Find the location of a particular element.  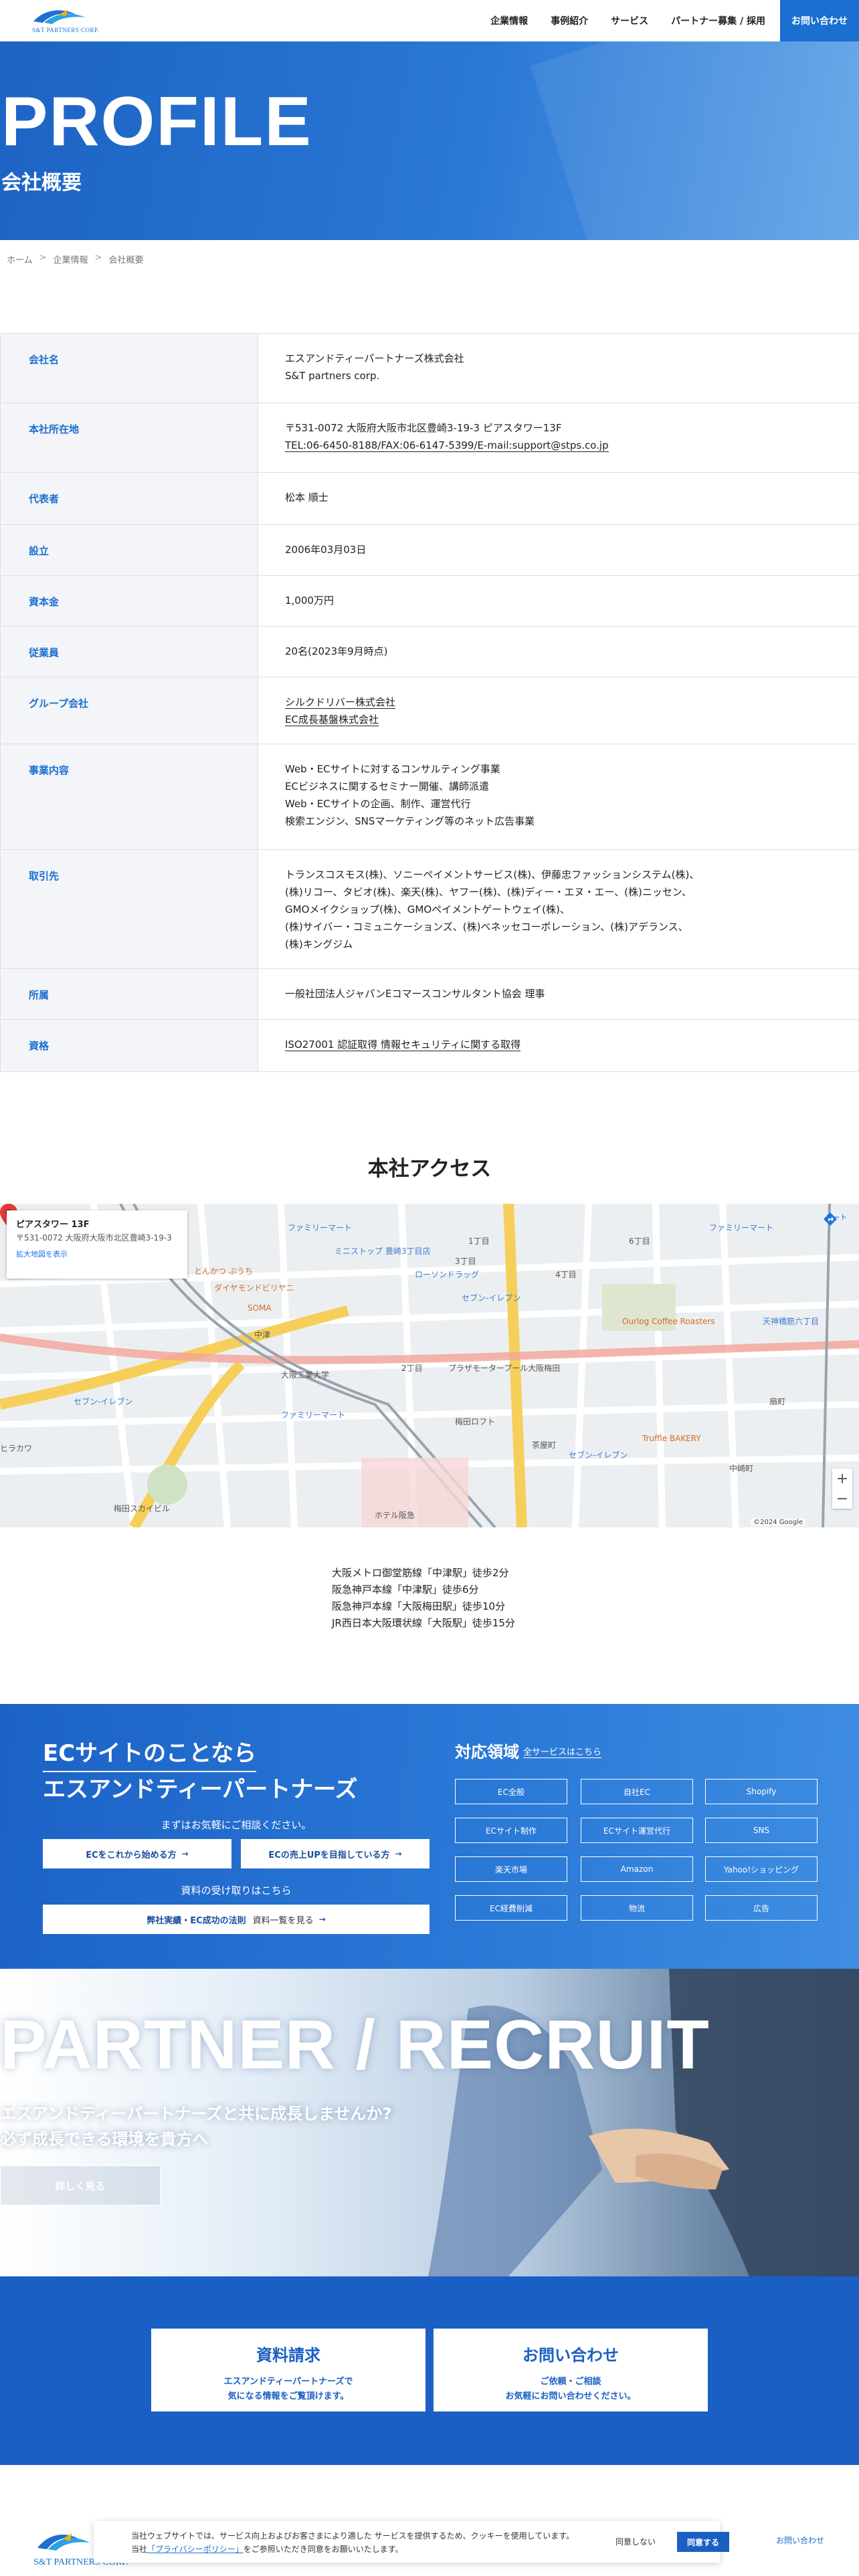

row-key: 代表者 is located at coordinates (129, 498).